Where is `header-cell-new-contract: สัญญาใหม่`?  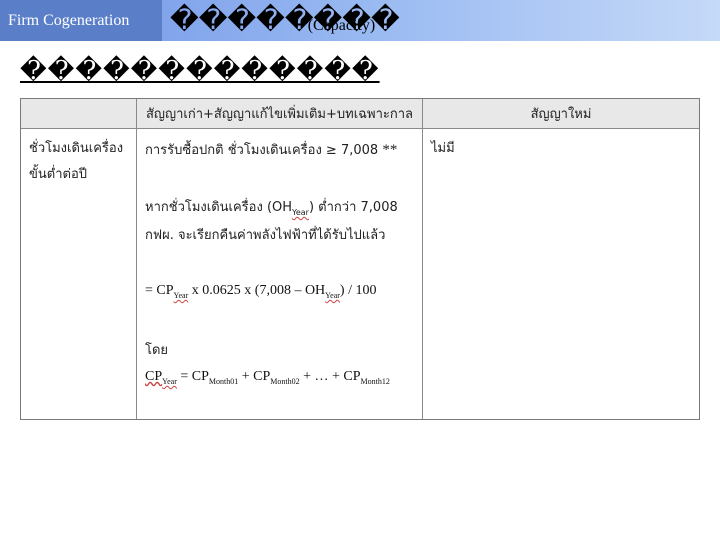
header-cell-new-contract: สัญญาใหม่ is located at coordinates (561, 113).